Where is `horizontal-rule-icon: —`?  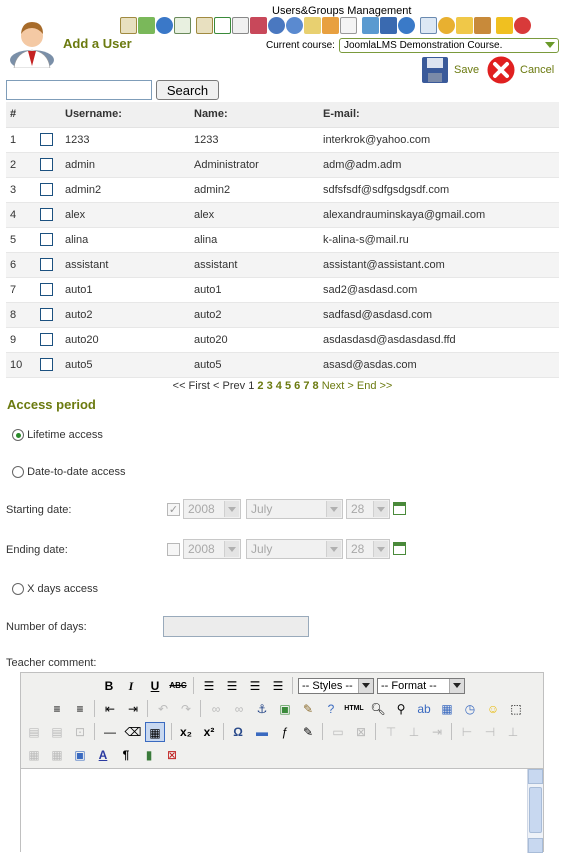
horizontal-rule-icon: — is located at coordinates (110, 732).